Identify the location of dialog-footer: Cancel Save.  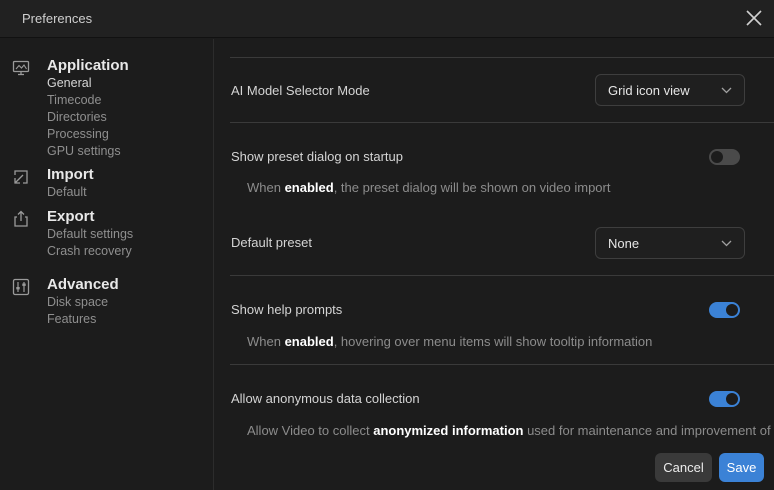
(494, 465).